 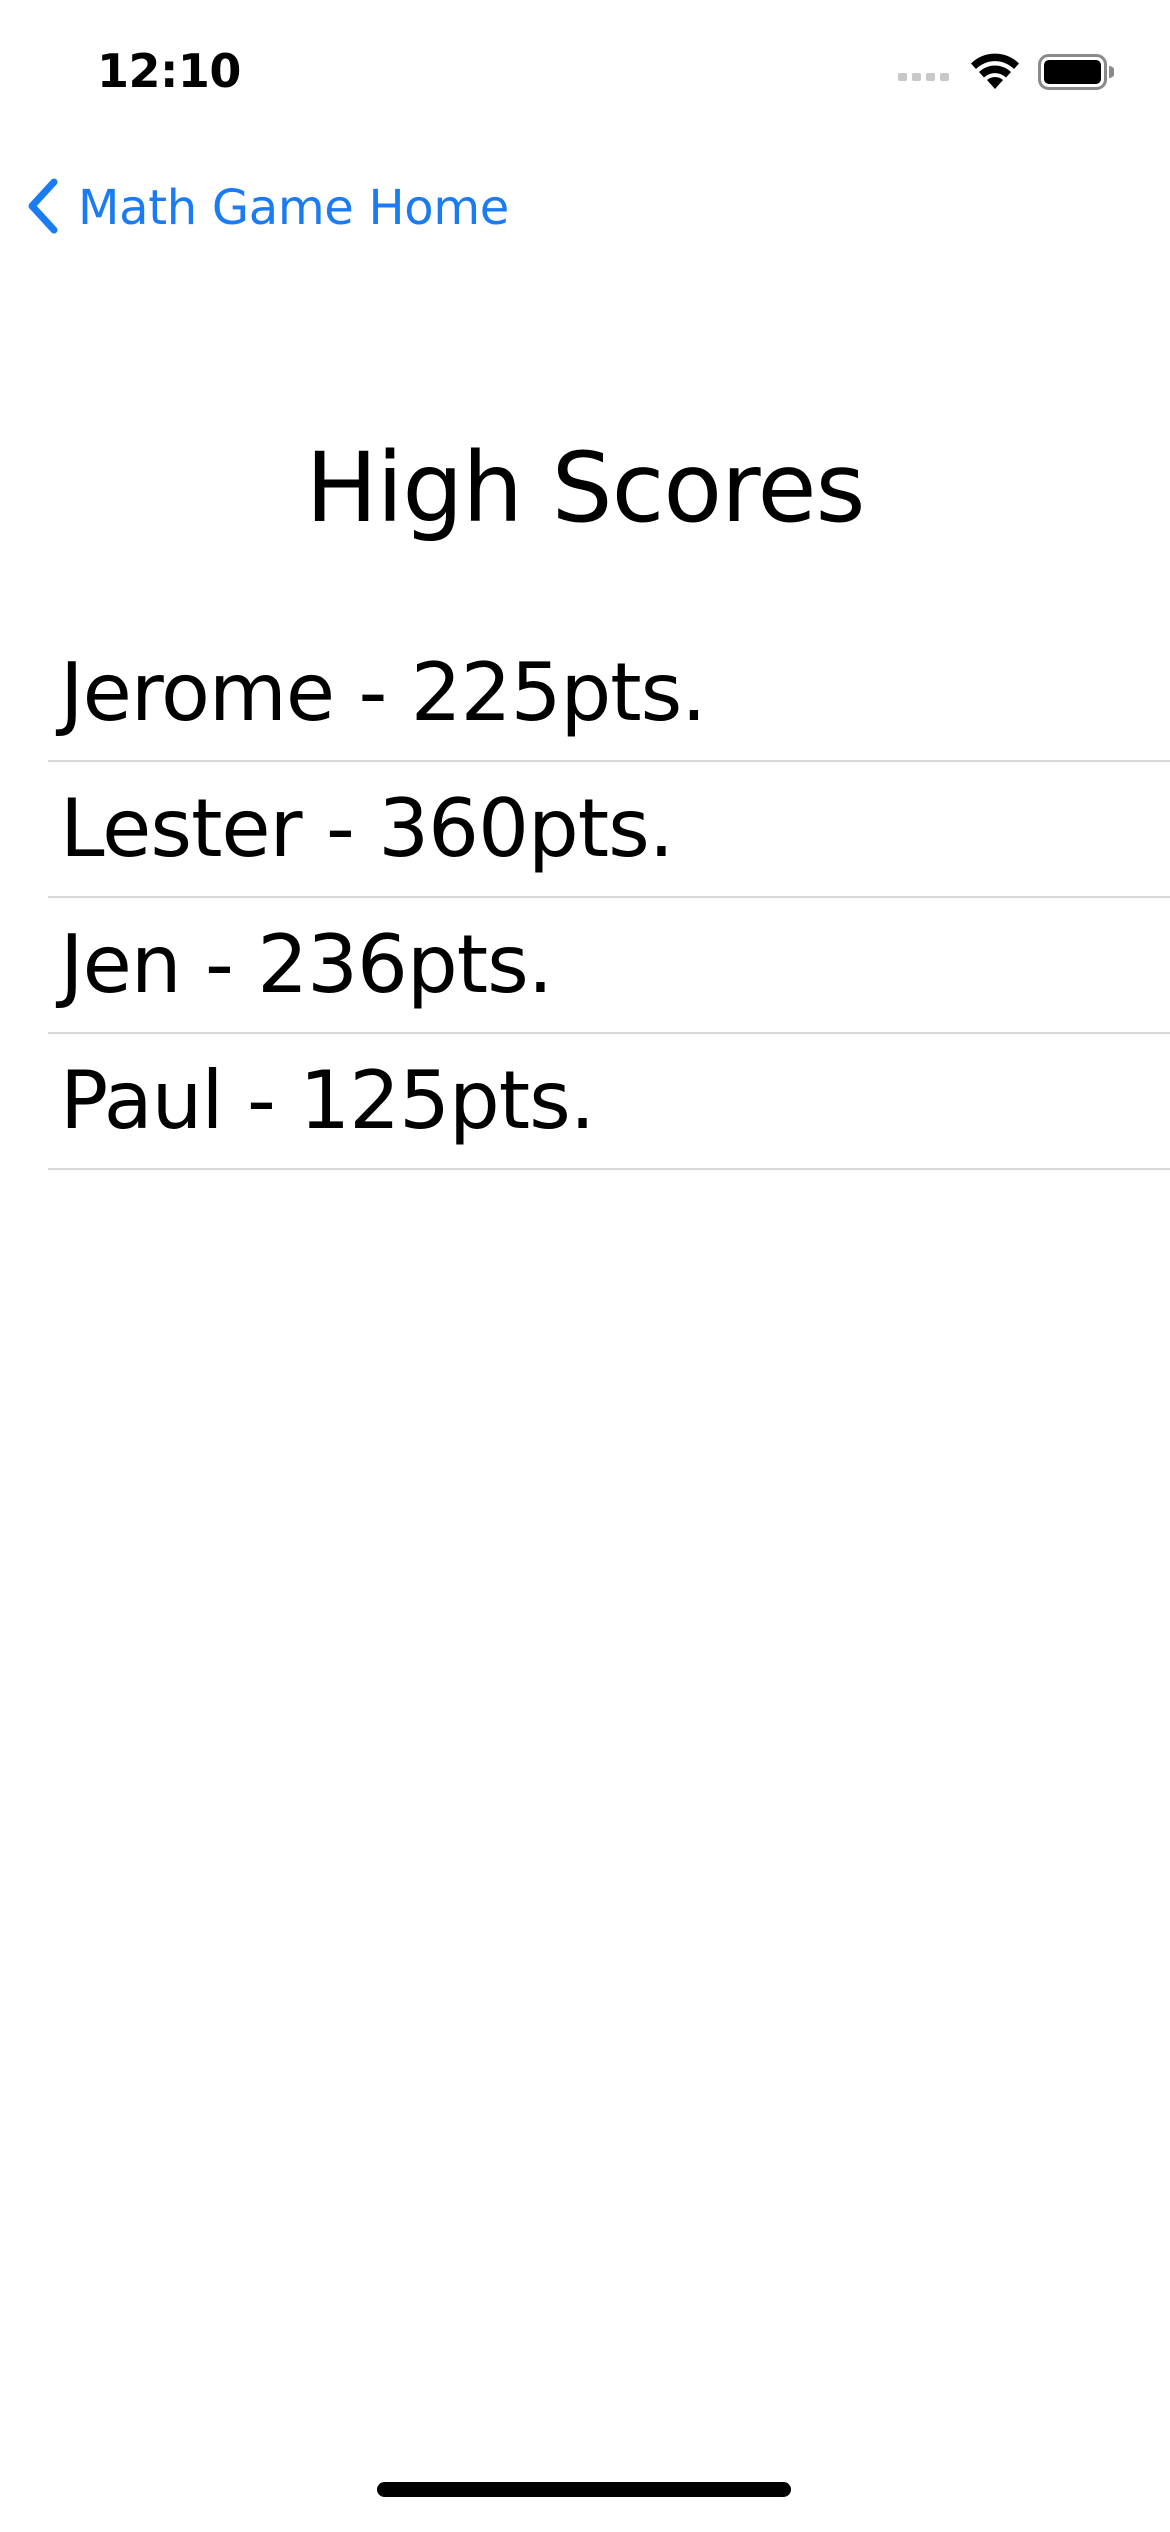 I want to click on score-entry-text: Jerome - 225pts., so click(x=383, y=692).